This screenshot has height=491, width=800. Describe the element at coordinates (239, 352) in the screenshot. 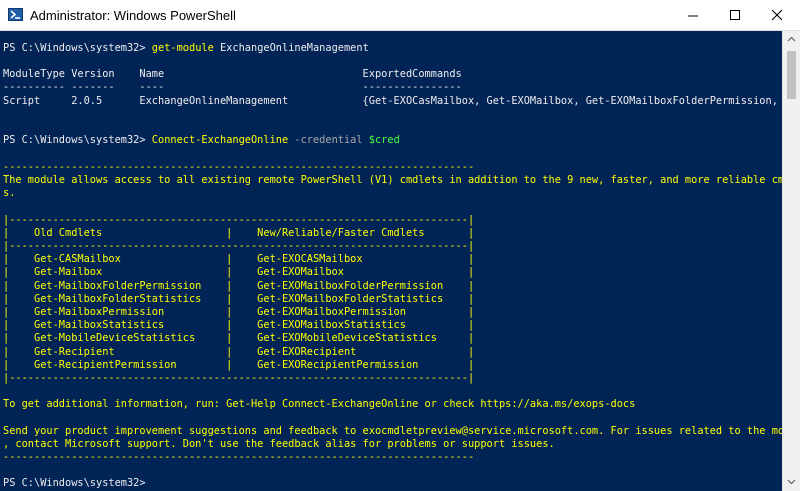

I see `cmdlet-row: | Get-Recipient | Get-EXORecipient |` at that location.